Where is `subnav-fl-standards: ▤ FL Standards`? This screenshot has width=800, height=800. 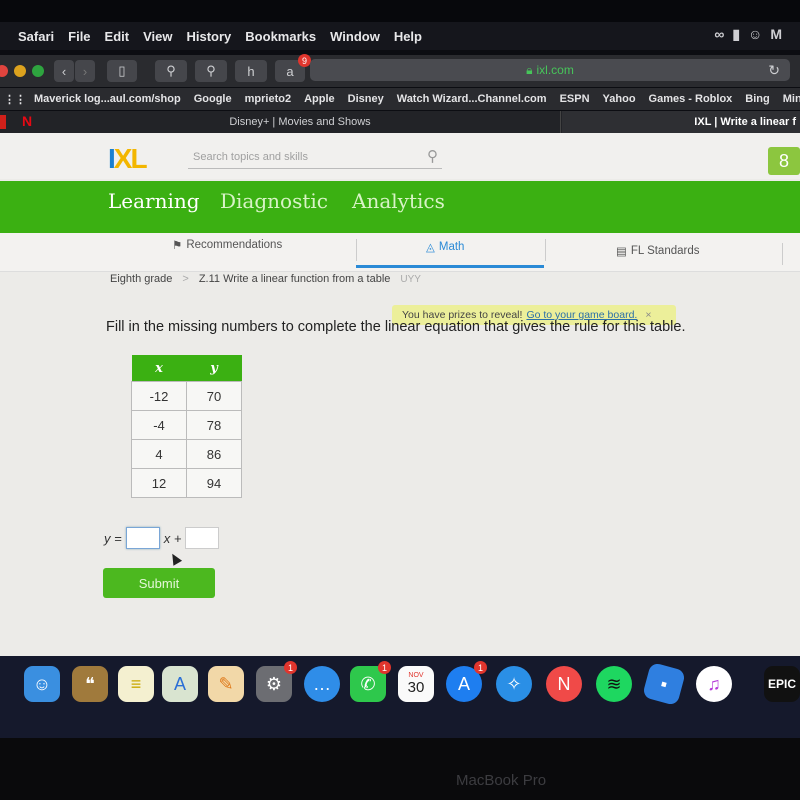
subnav-fl-standards: ▤ FL Standards is located at coordinates (658, 251).